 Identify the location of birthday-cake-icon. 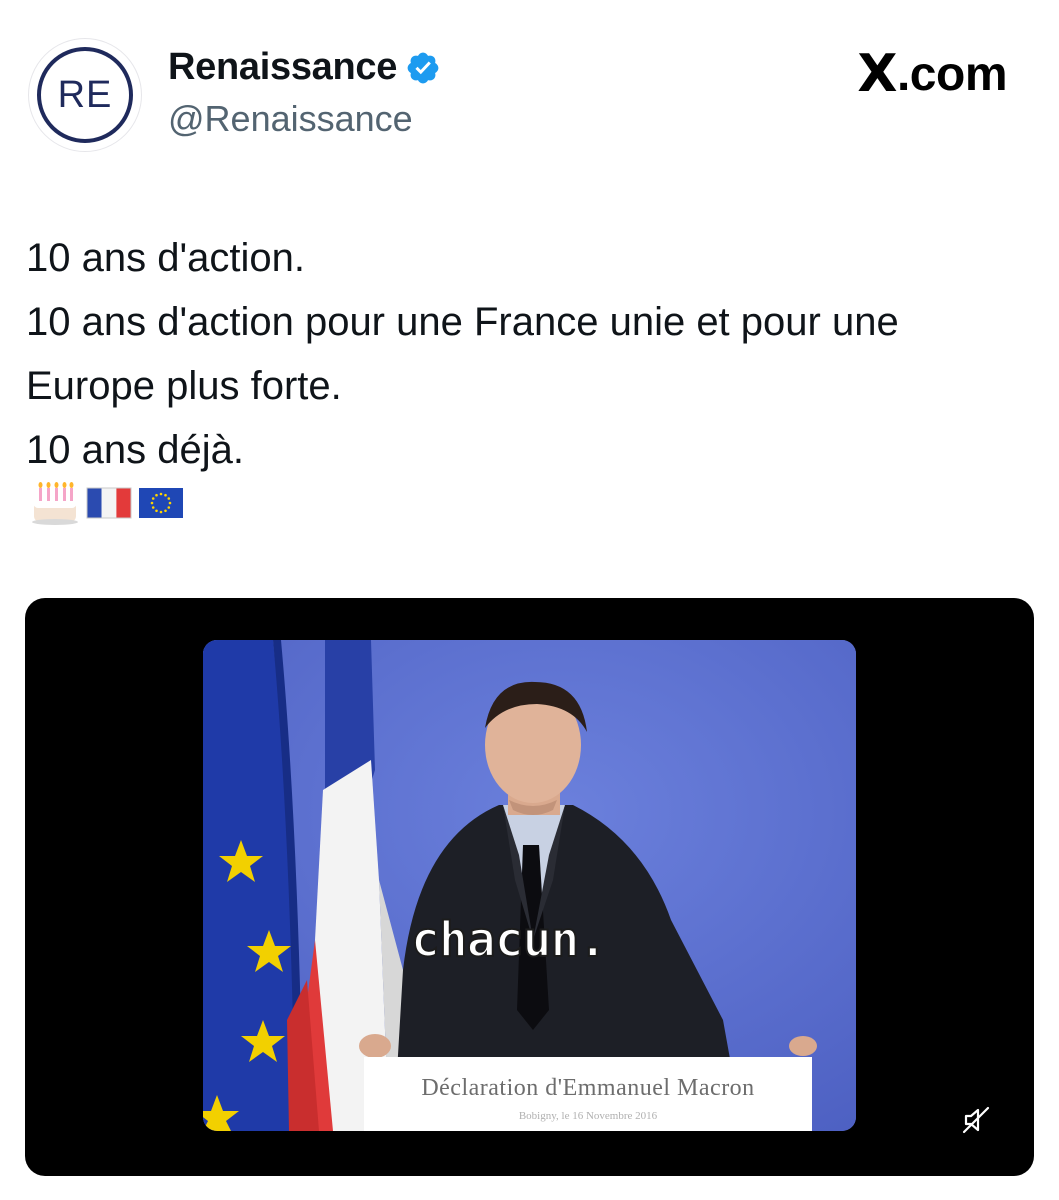
(55, 503).